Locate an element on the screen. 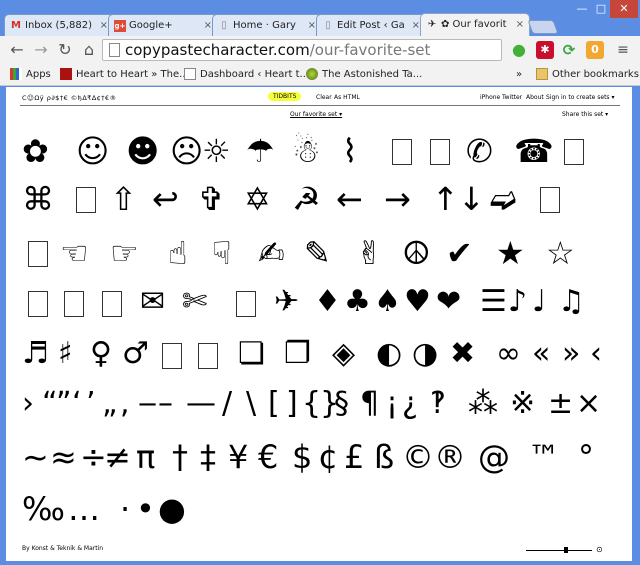 This screenshot has height=565, width=640. character-glyph: ß is located at coordinates (384, 457).